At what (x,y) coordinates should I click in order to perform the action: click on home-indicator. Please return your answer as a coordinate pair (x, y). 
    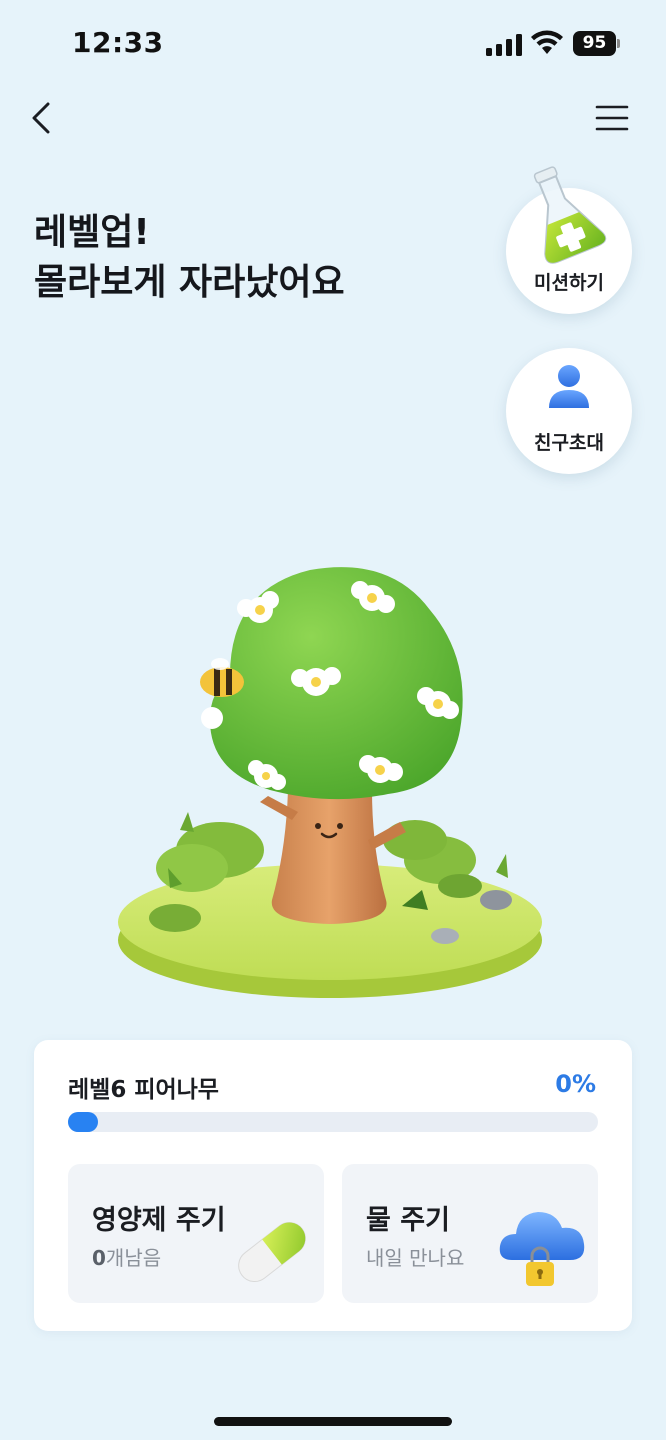
    Looking at the image, I should click on (333, 1421).